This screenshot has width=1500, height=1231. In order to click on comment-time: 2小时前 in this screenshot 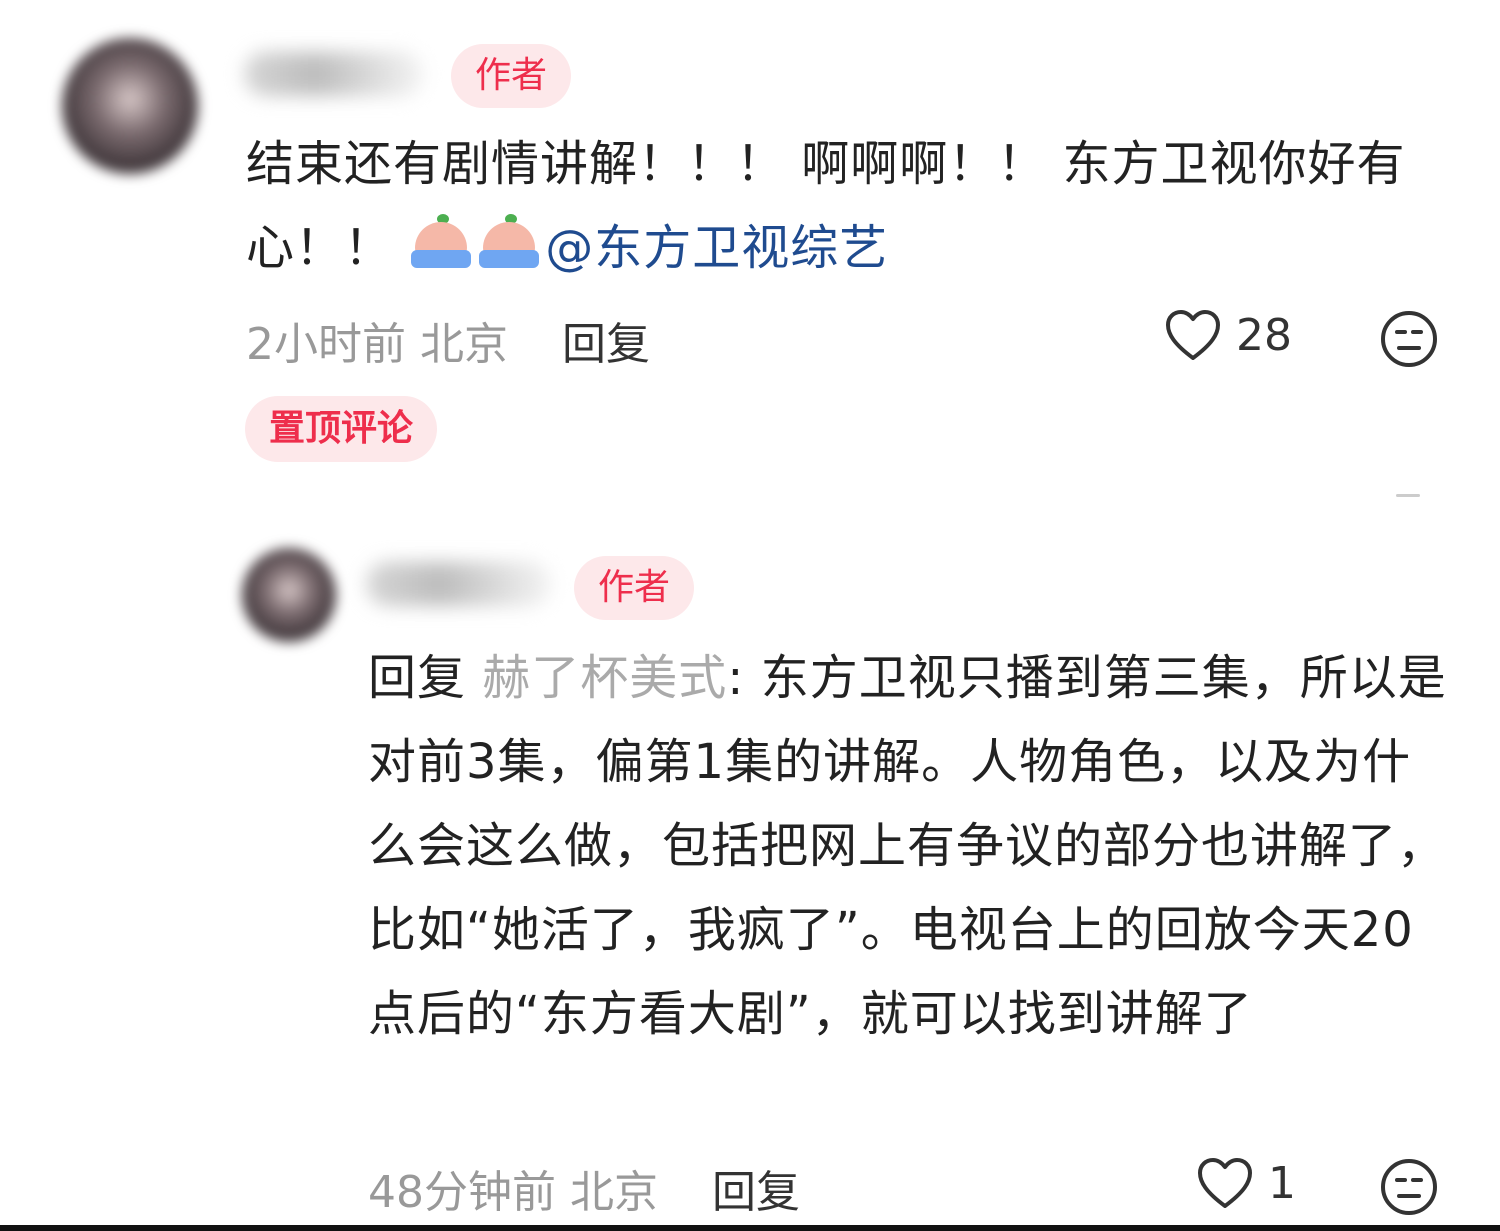, I will do `click(326, 344)`.